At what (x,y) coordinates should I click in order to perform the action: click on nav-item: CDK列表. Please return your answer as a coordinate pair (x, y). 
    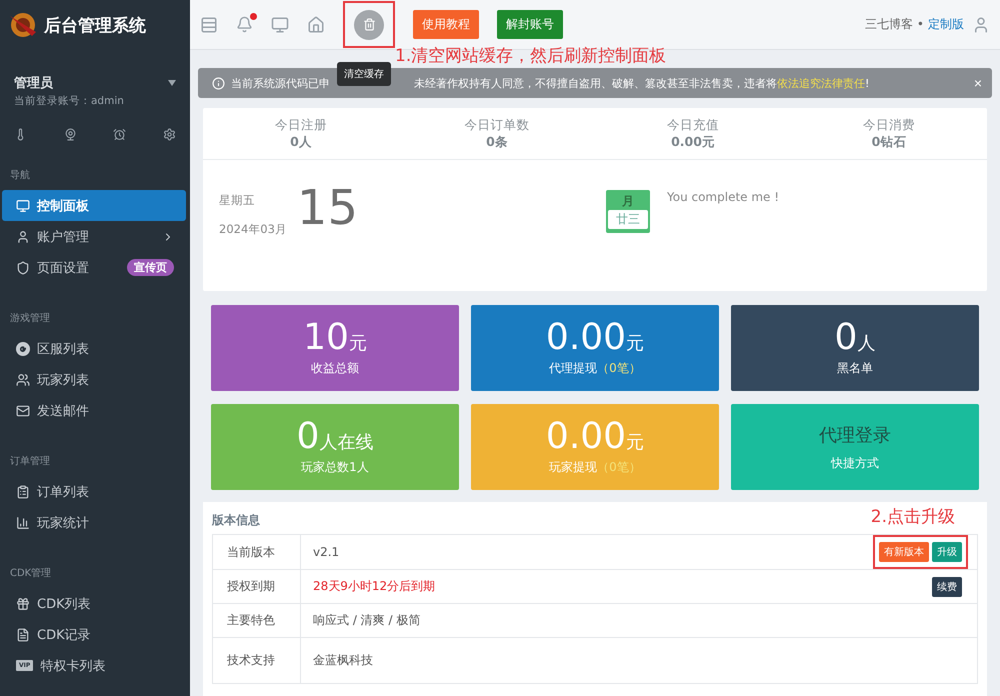
    Looking at the image, I should click on (94, 603).